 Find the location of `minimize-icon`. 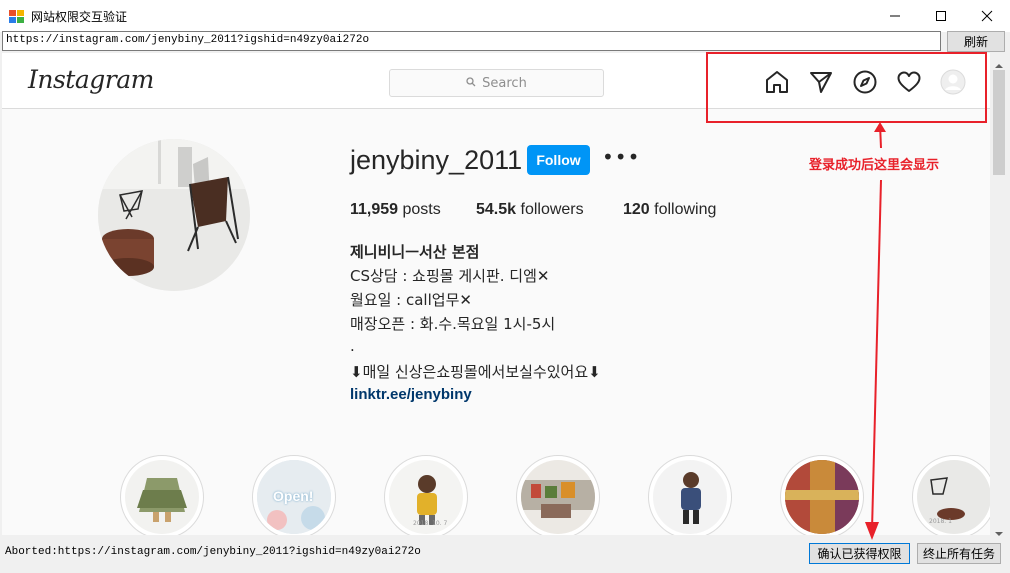

minimize-icon is located at coordinates (895, 16).